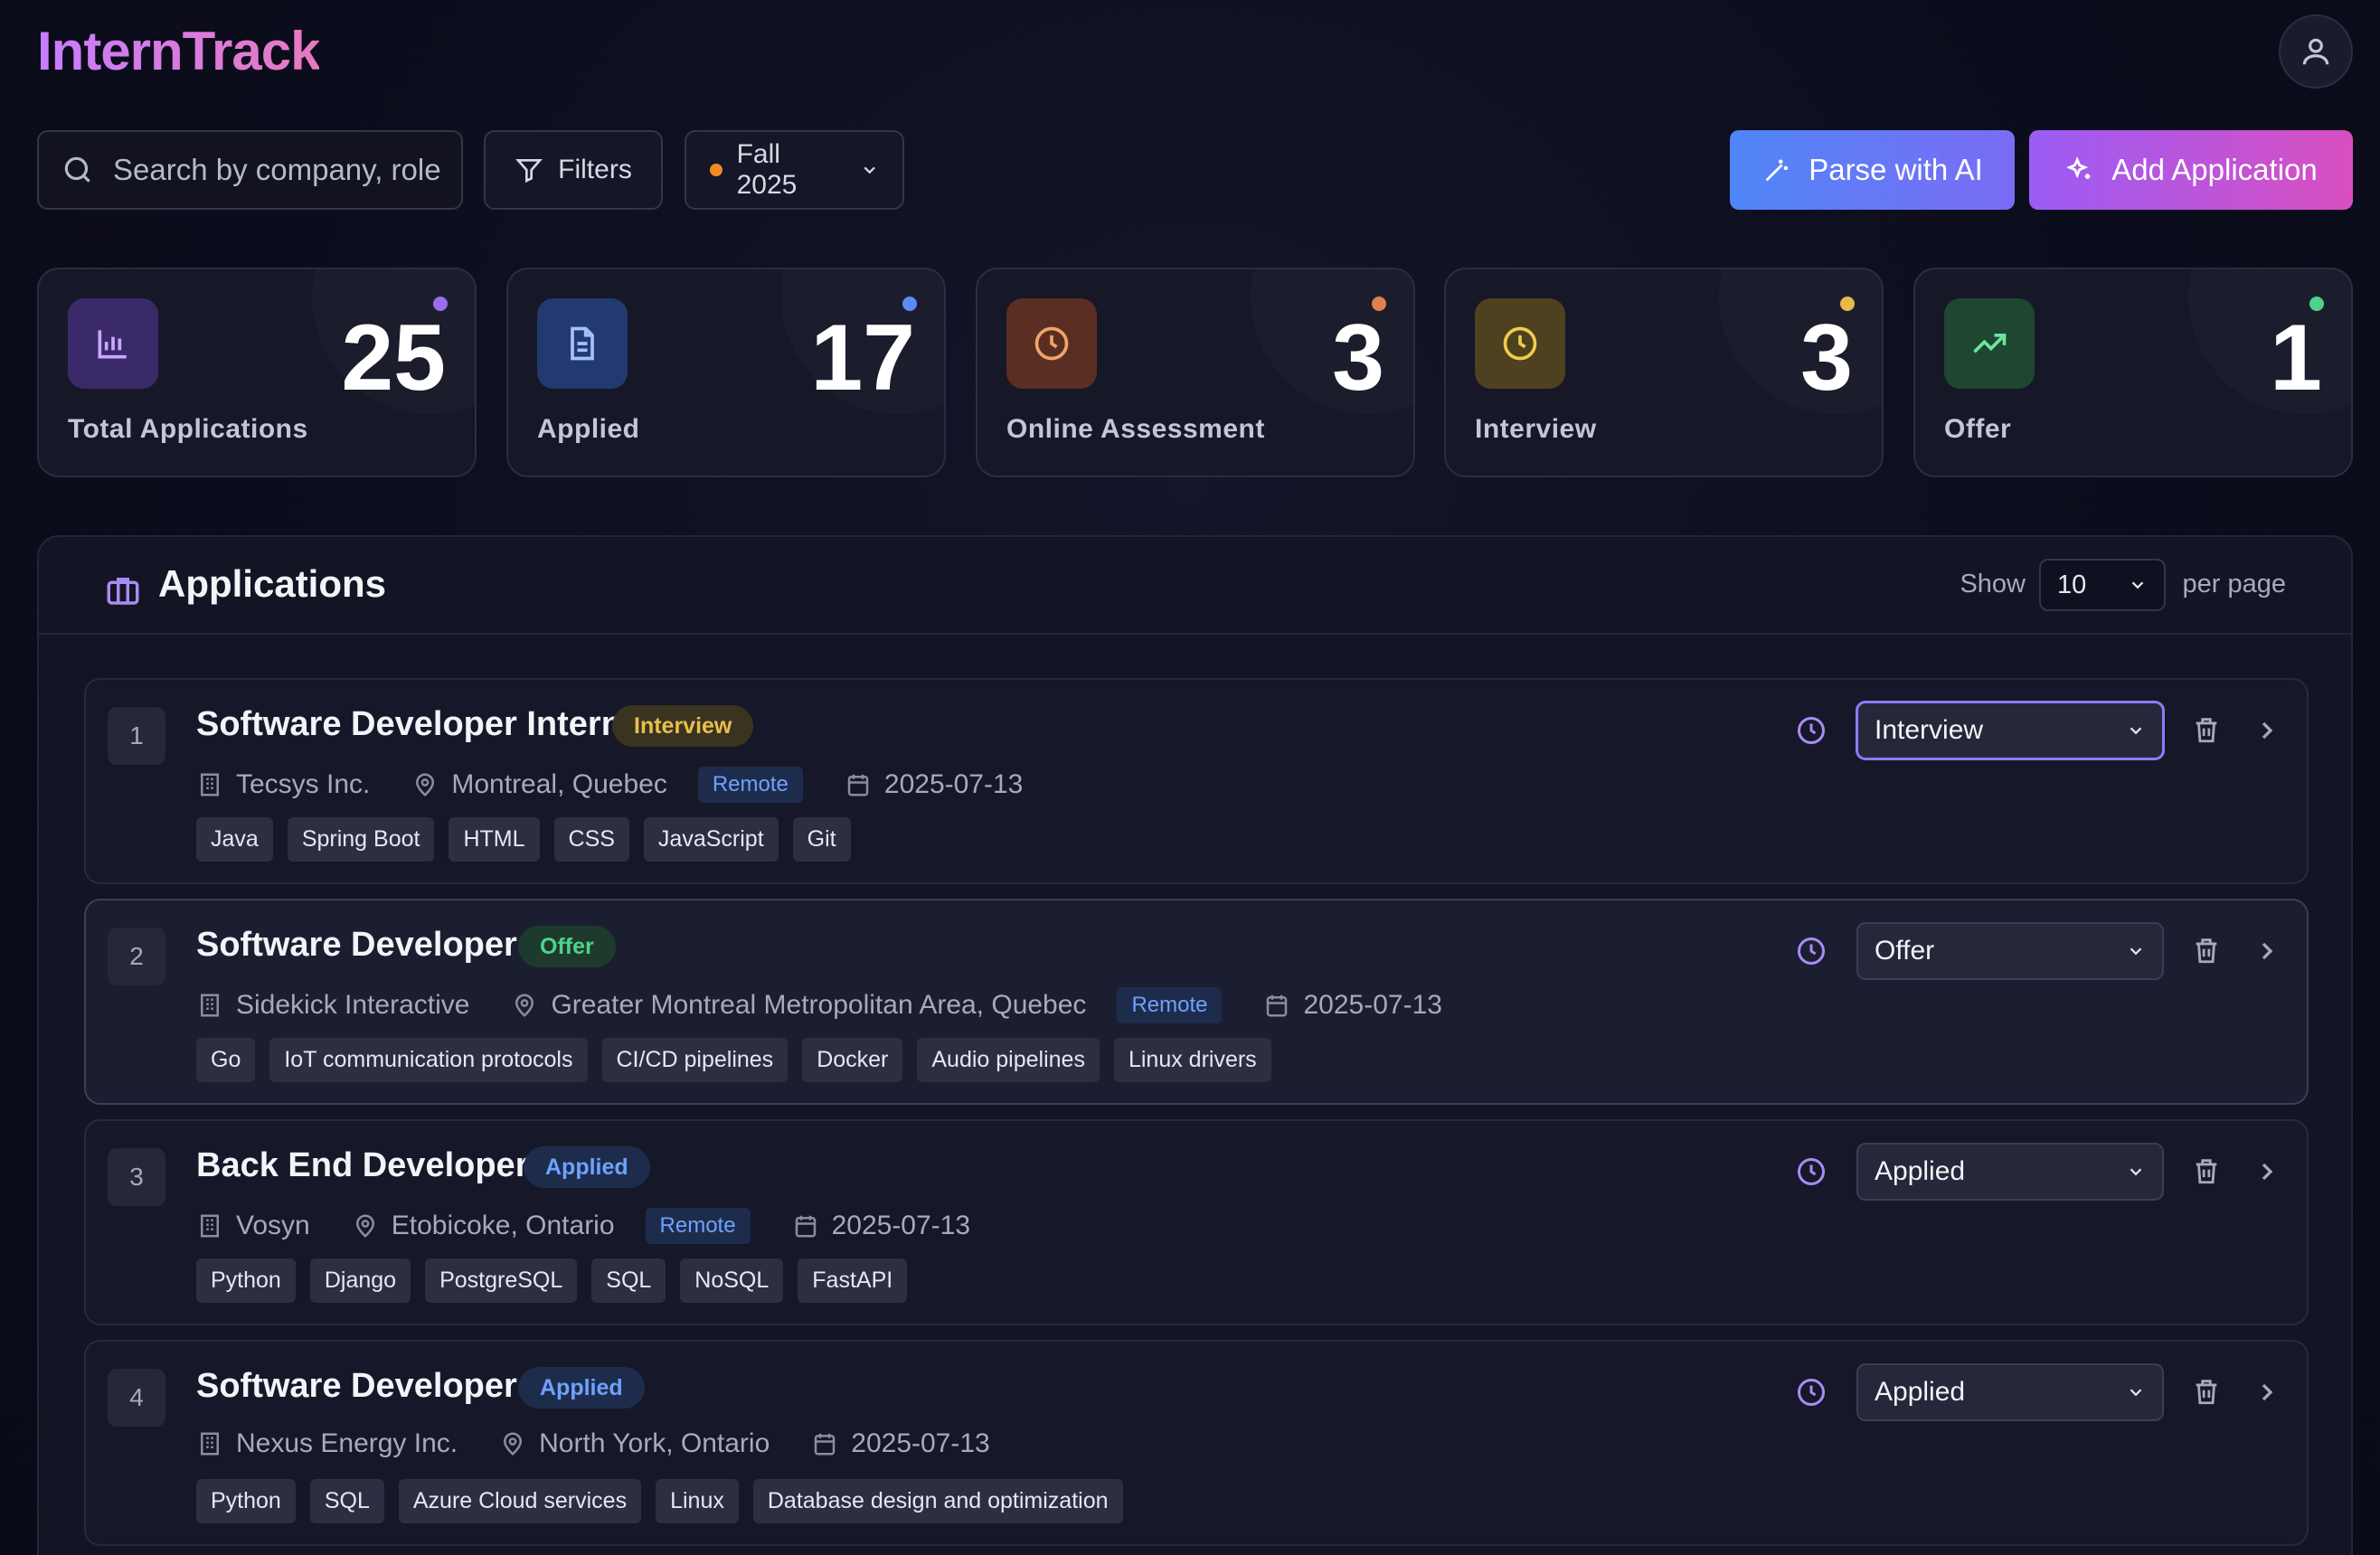 The height and width of the screenshot is (1555, 2380). I want to click on skill-tag: Python, so click(246, 1501).